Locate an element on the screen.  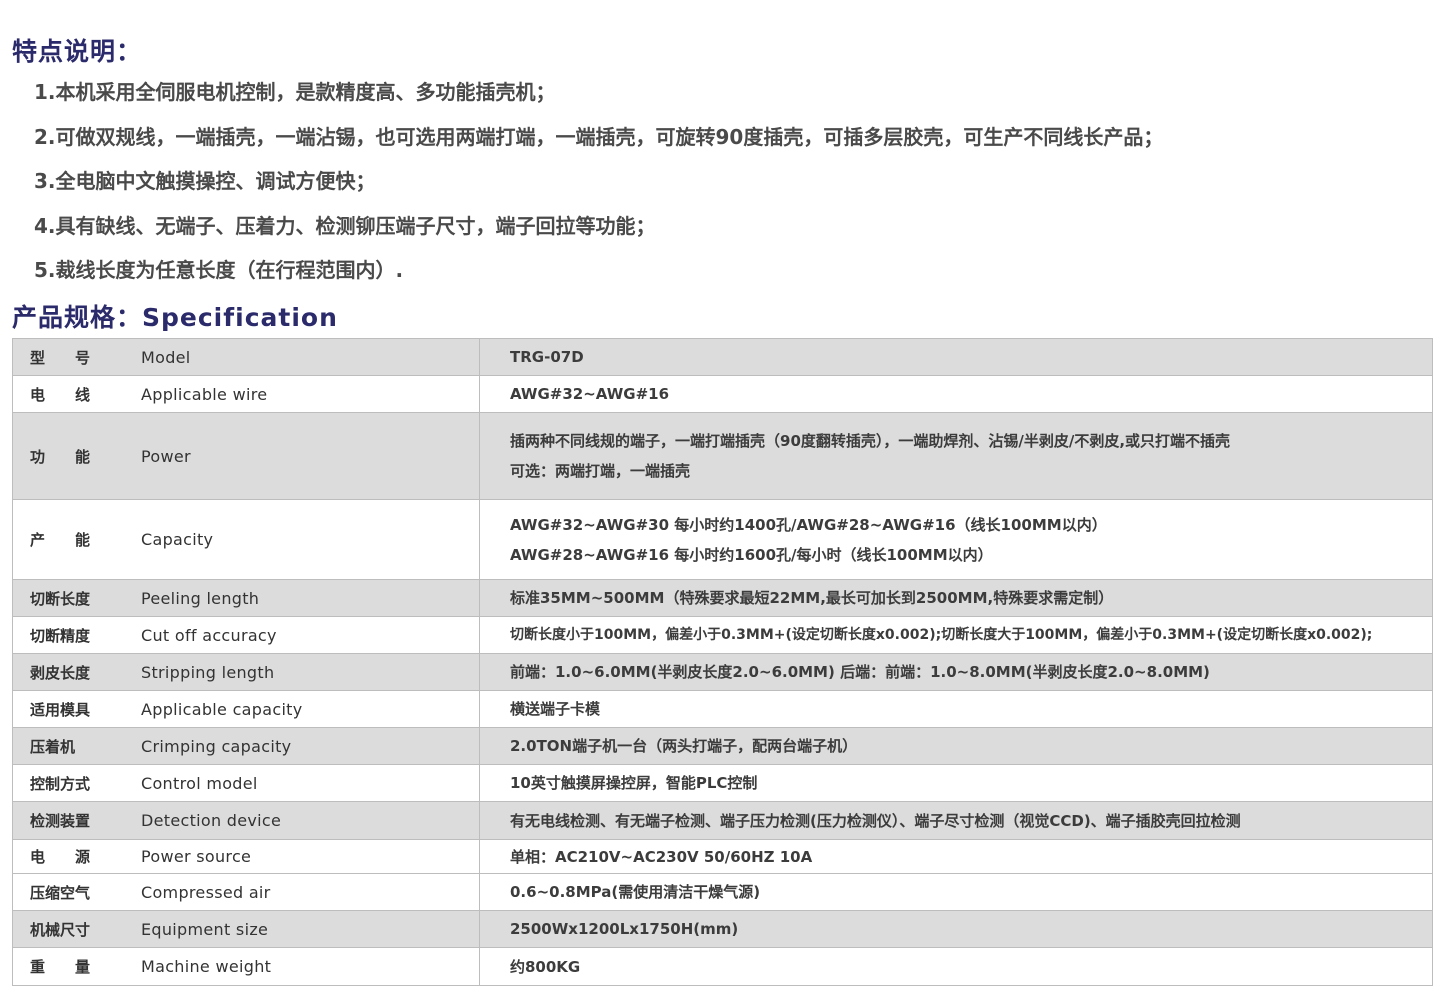
spec-label-cn: 型 号 is located at coordinates (60, 357).